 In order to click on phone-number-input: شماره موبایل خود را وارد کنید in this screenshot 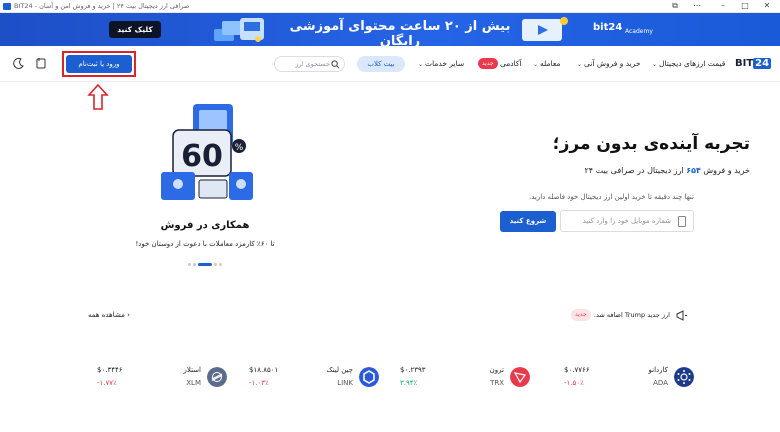, I will do `click(627, 221)`.